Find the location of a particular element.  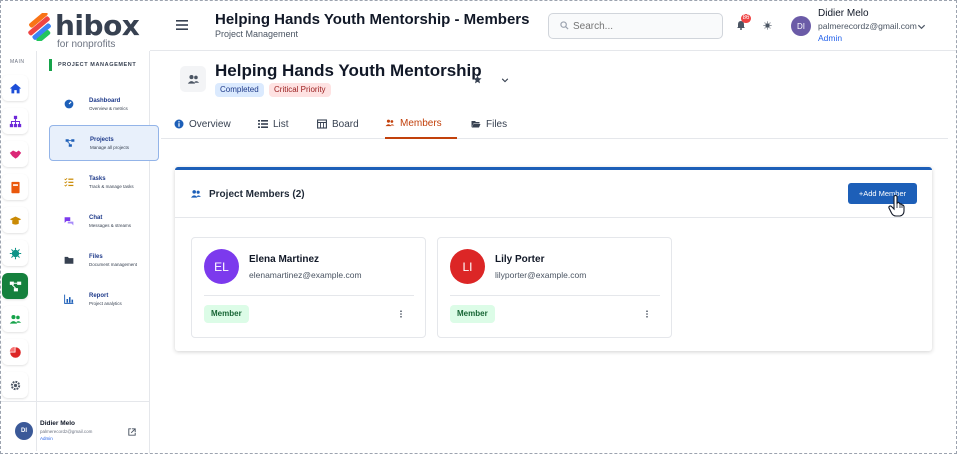

nav-item-desc: Project analytics is located at coordinates (105, 303).